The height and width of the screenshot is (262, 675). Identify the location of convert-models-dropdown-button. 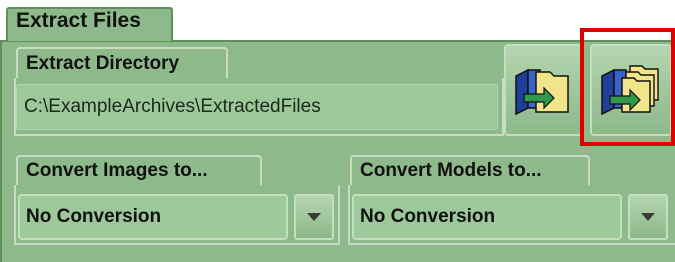
(648, 217).